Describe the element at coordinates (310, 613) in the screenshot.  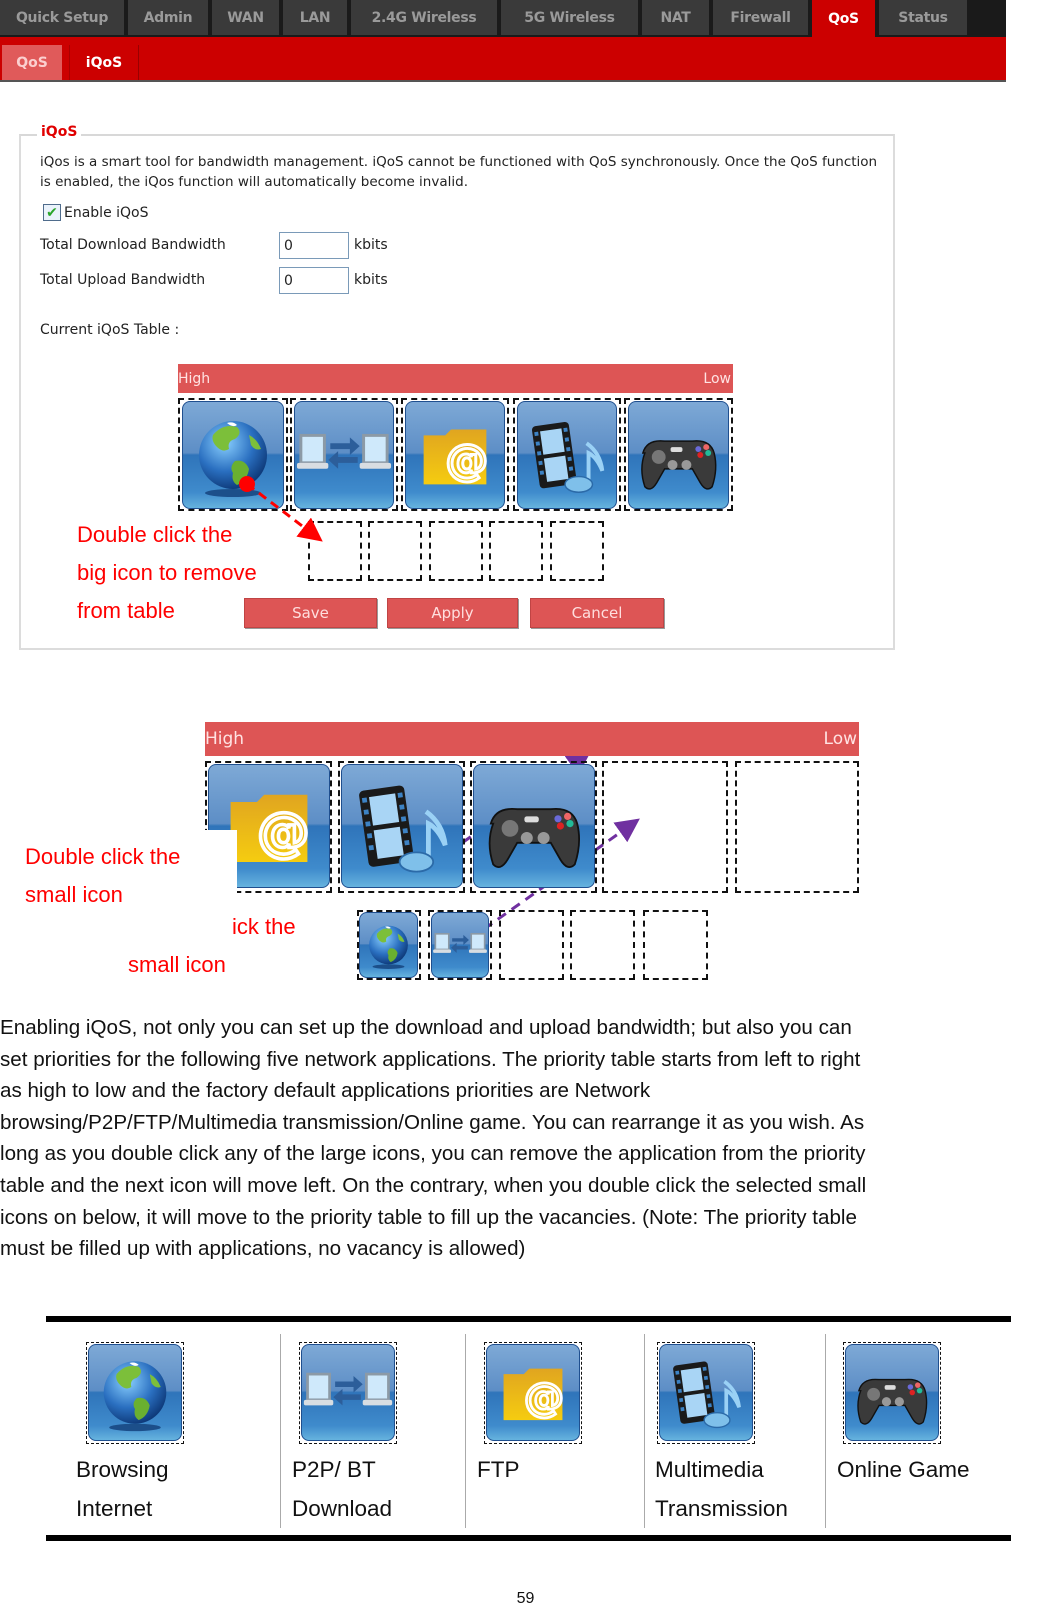
I see `save-button: Save` at that location.